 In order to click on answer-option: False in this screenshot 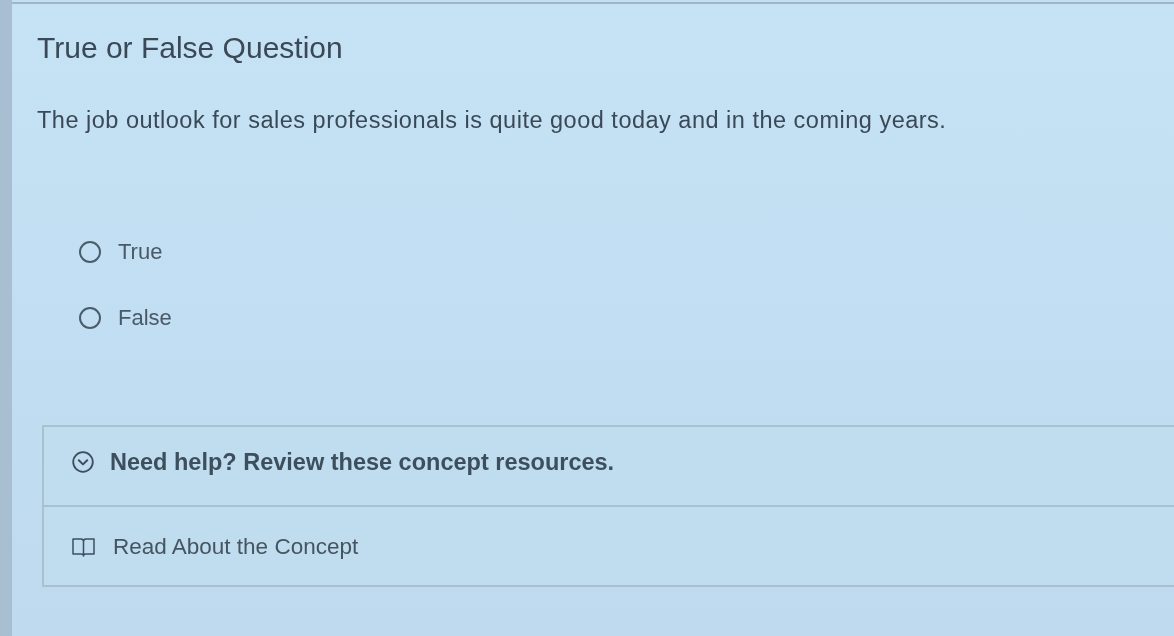, I will do `click(125, 318)`.